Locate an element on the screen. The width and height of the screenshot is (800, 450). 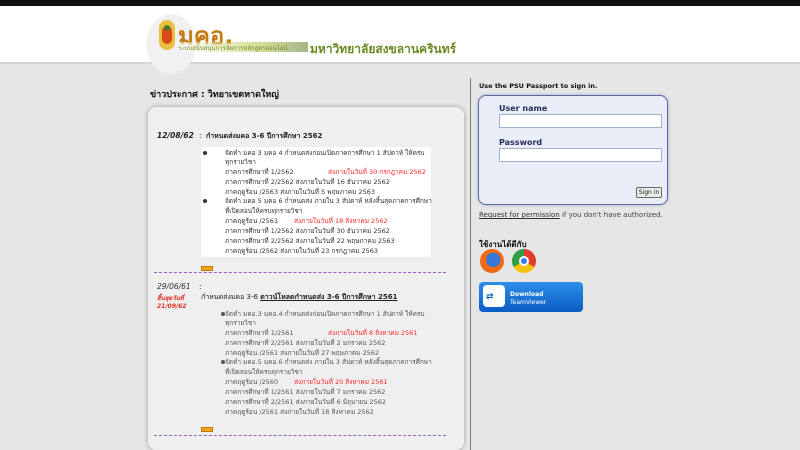
teamviewer-arrow-icon: ⇄ is located at coordinates (490, 297).